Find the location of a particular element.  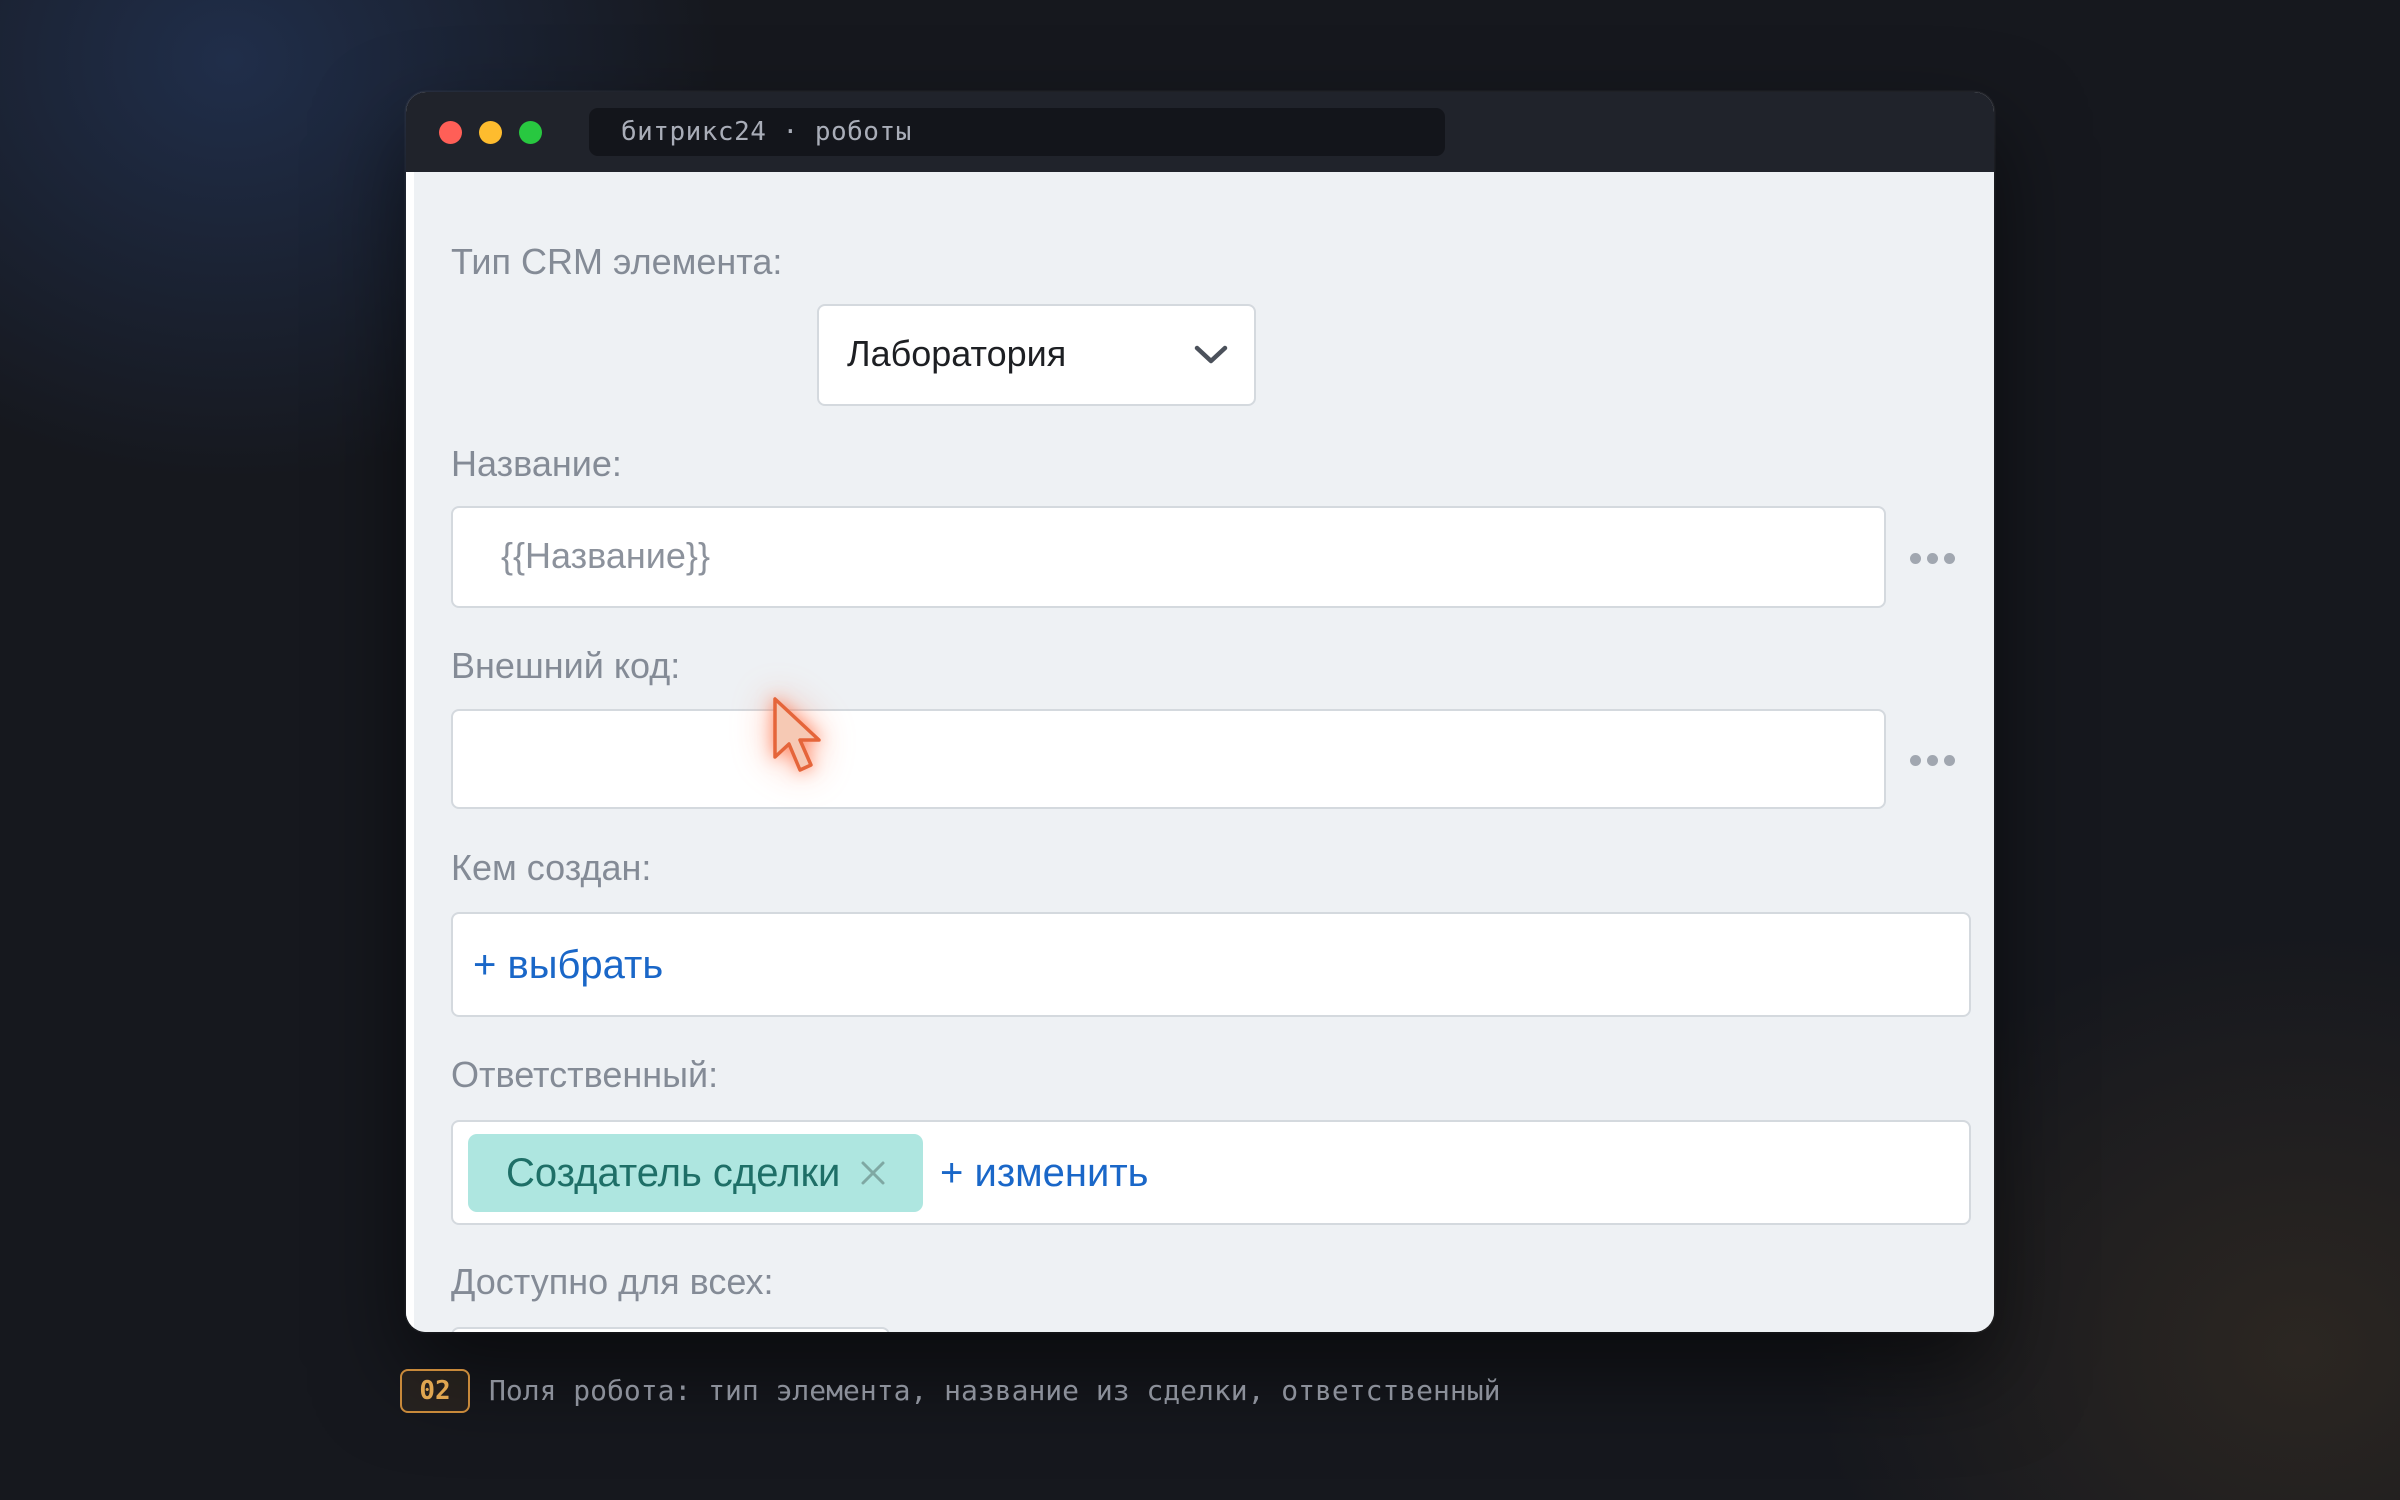

responsible-chip: Создатель сделки is located at coordinates (695, 1173).